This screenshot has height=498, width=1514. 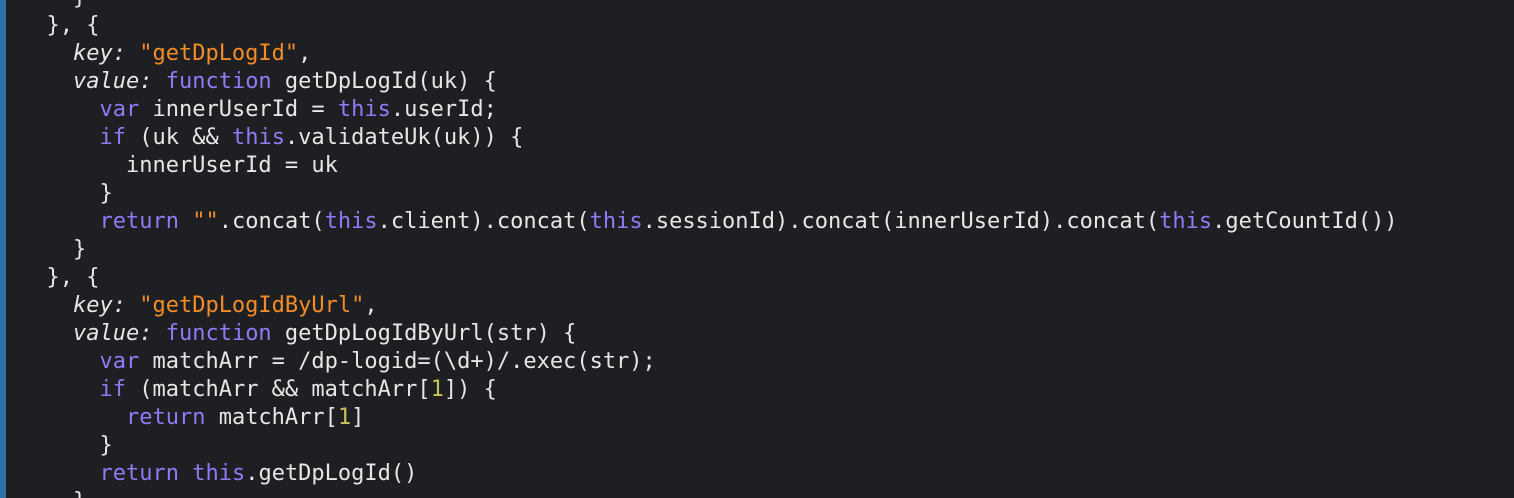 I want to click on code-text: .userId;, so click(x=443, y=109).